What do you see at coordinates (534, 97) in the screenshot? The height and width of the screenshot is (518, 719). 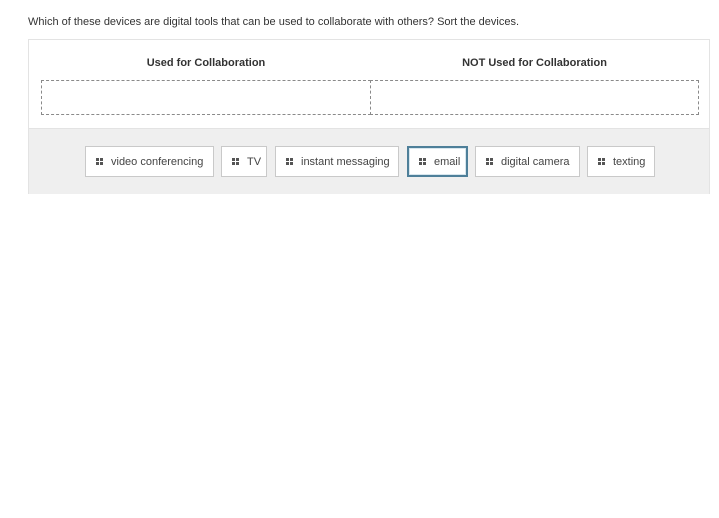 I see `drop-zone-not-collaboration` at bounding box center [534, 97].